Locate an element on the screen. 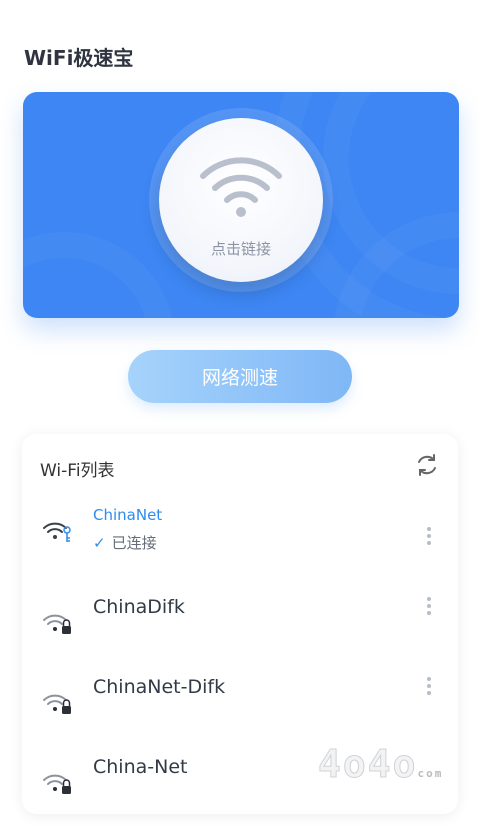 The width and height of the screenshot is (480, 826). connect-button: 点击链接 is located at coordinates (241, 200).